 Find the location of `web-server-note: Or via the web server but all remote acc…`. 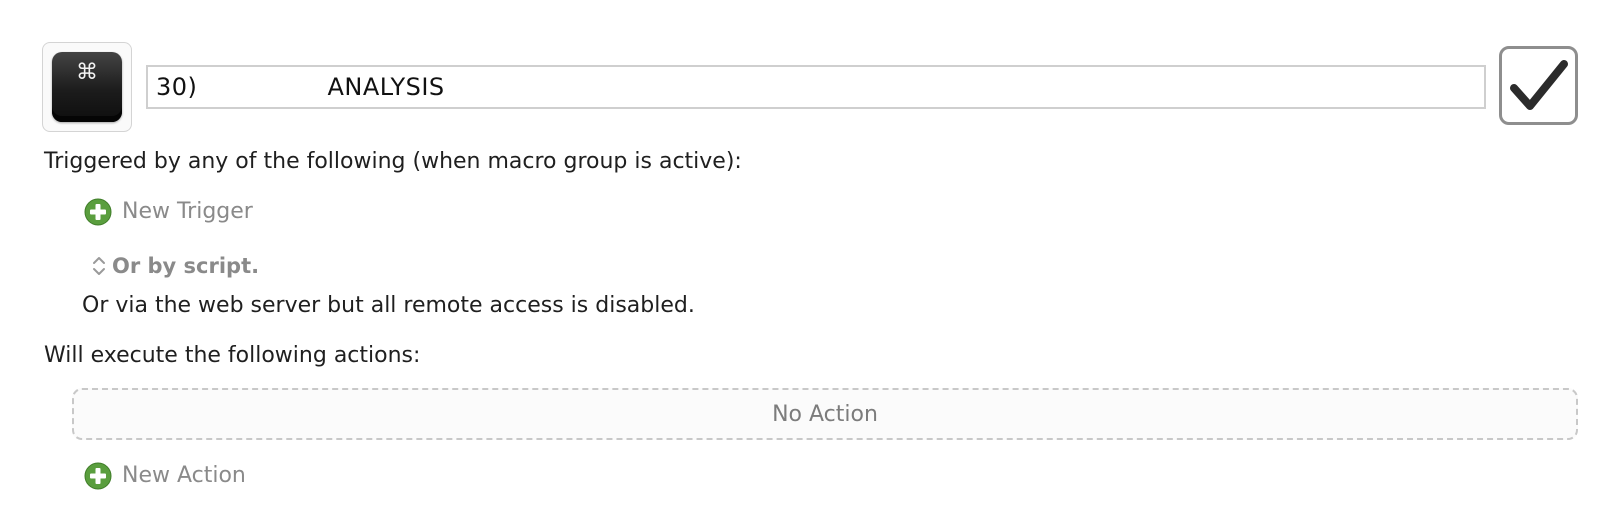

web-server-note: Or via the web server but all remote acc… is located at coordinates (388, 305).